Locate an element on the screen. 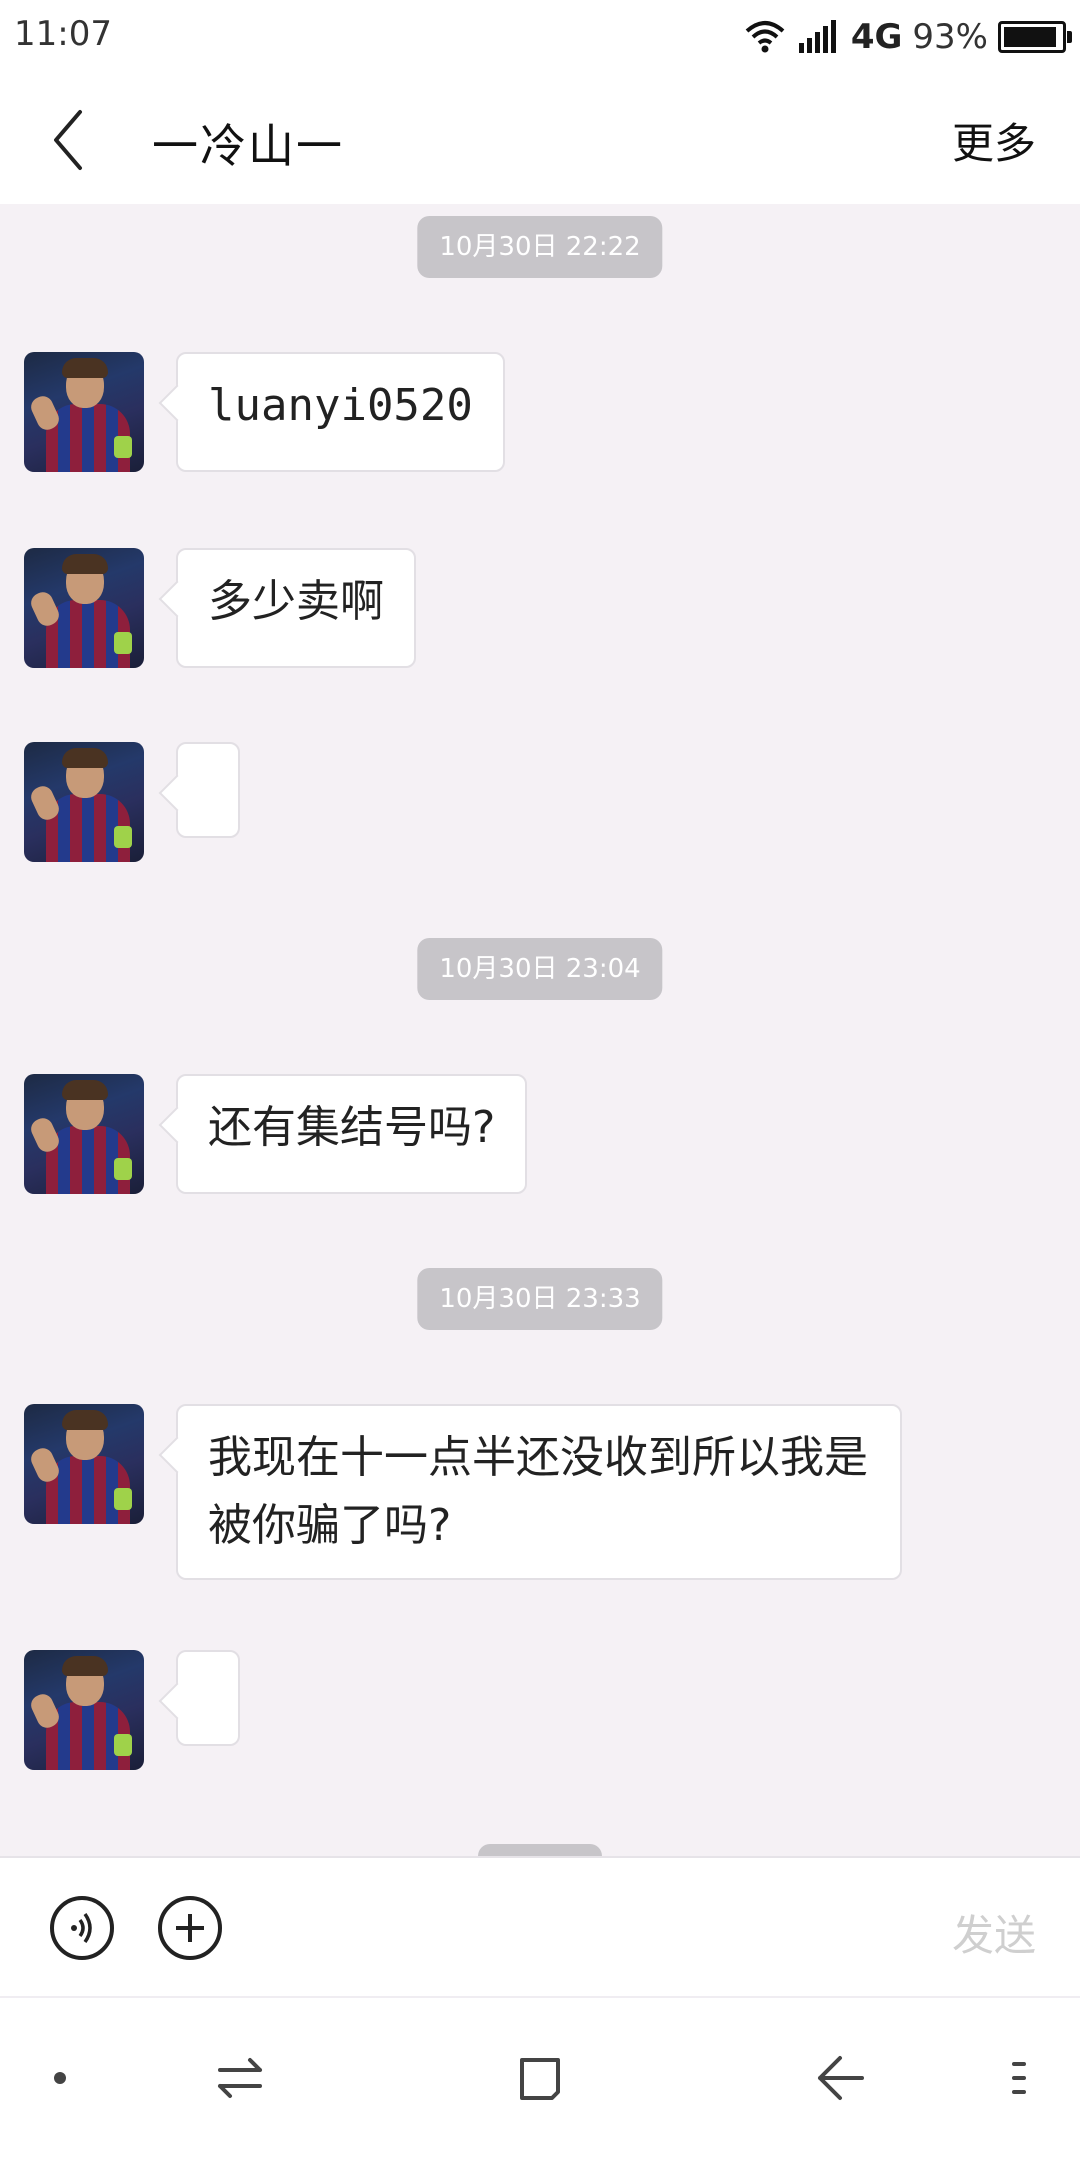  message-row: 多少卖啊 is located at coordinates (220, 608).